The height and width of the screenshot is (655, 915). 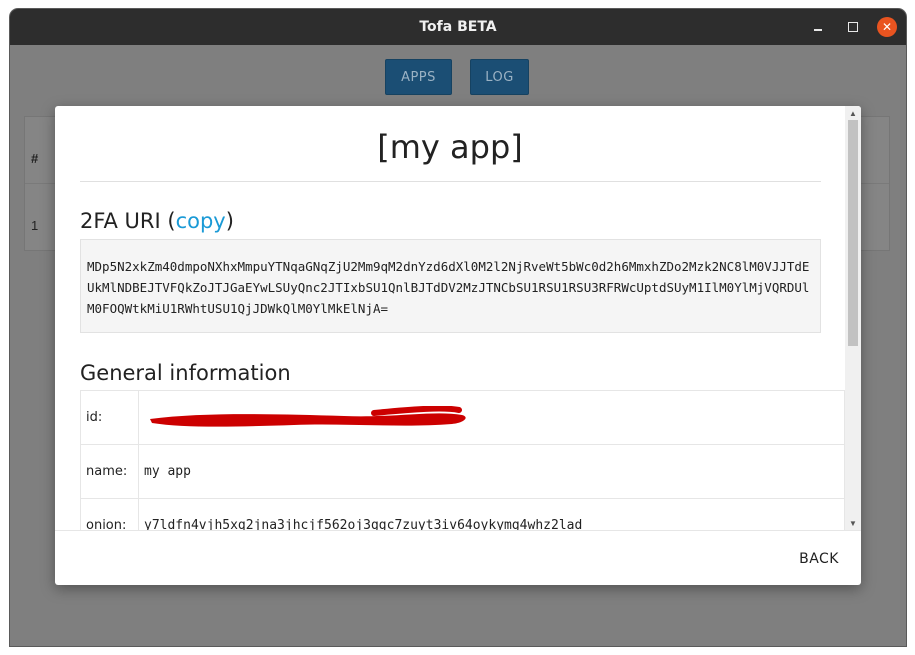 What do you see at coordinates (818, 27) in the screenshot?
I see `minimize-icon` at bounding box center [818, 27].